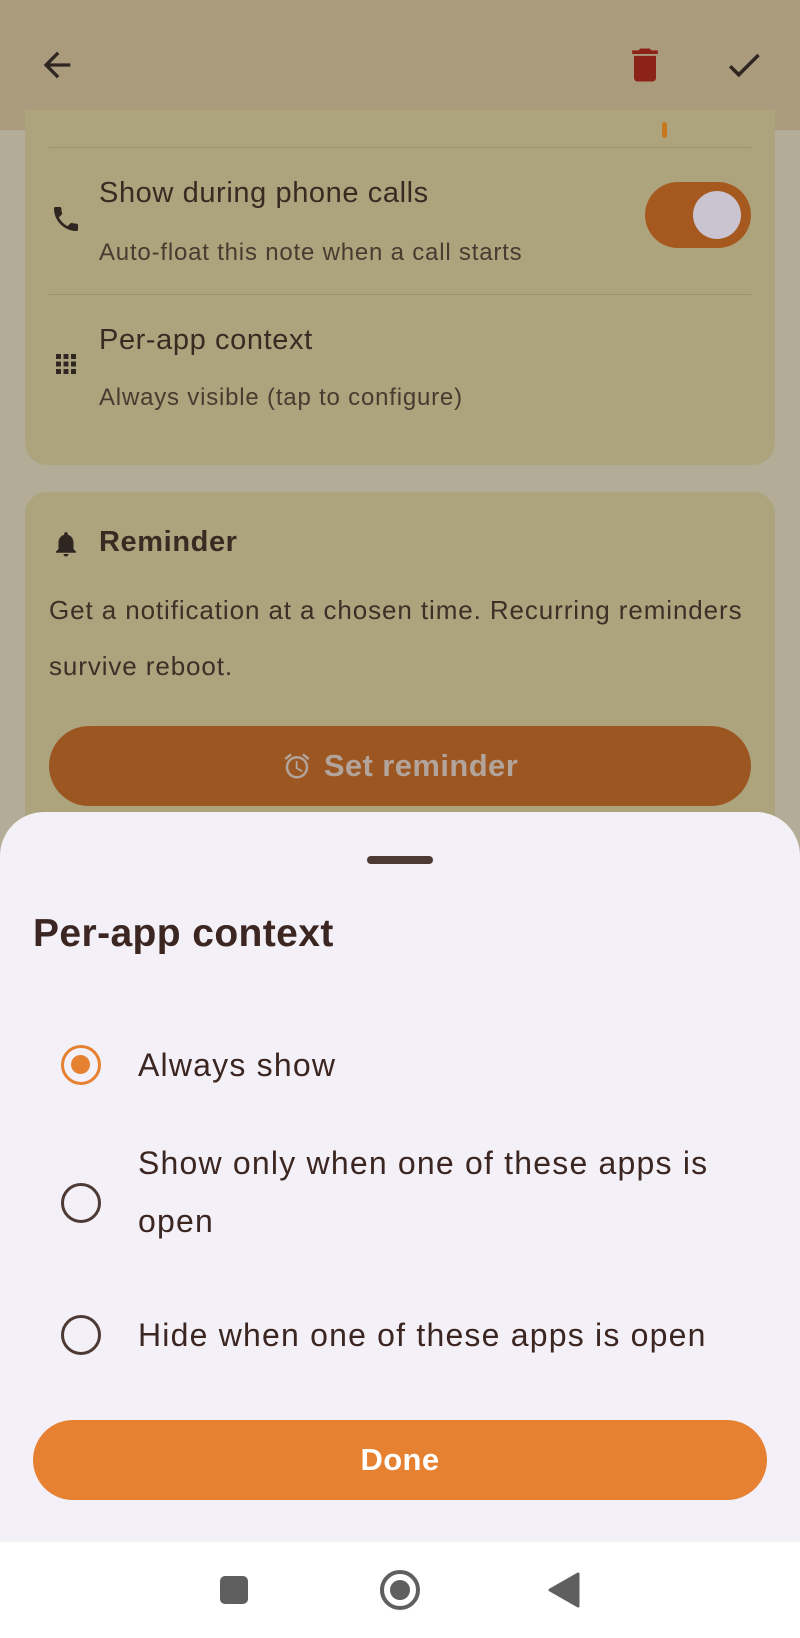 This screenshot has width=800, height=1638. What do you see at coordinates (66, 544) in the screenshot?
I see `bell-icon` at bounding box center [66, 544].